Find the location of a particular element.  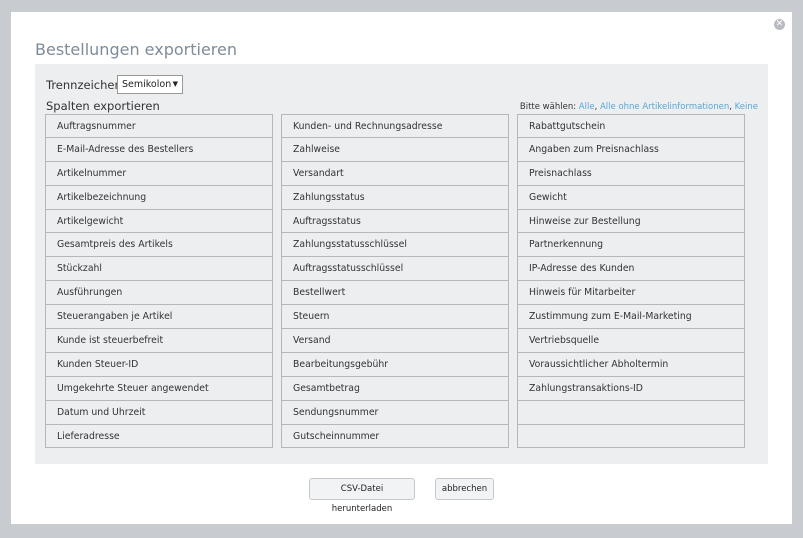

export-column-option: Umgekehrte Steuer angewendet is located at coordinates (159, 388).